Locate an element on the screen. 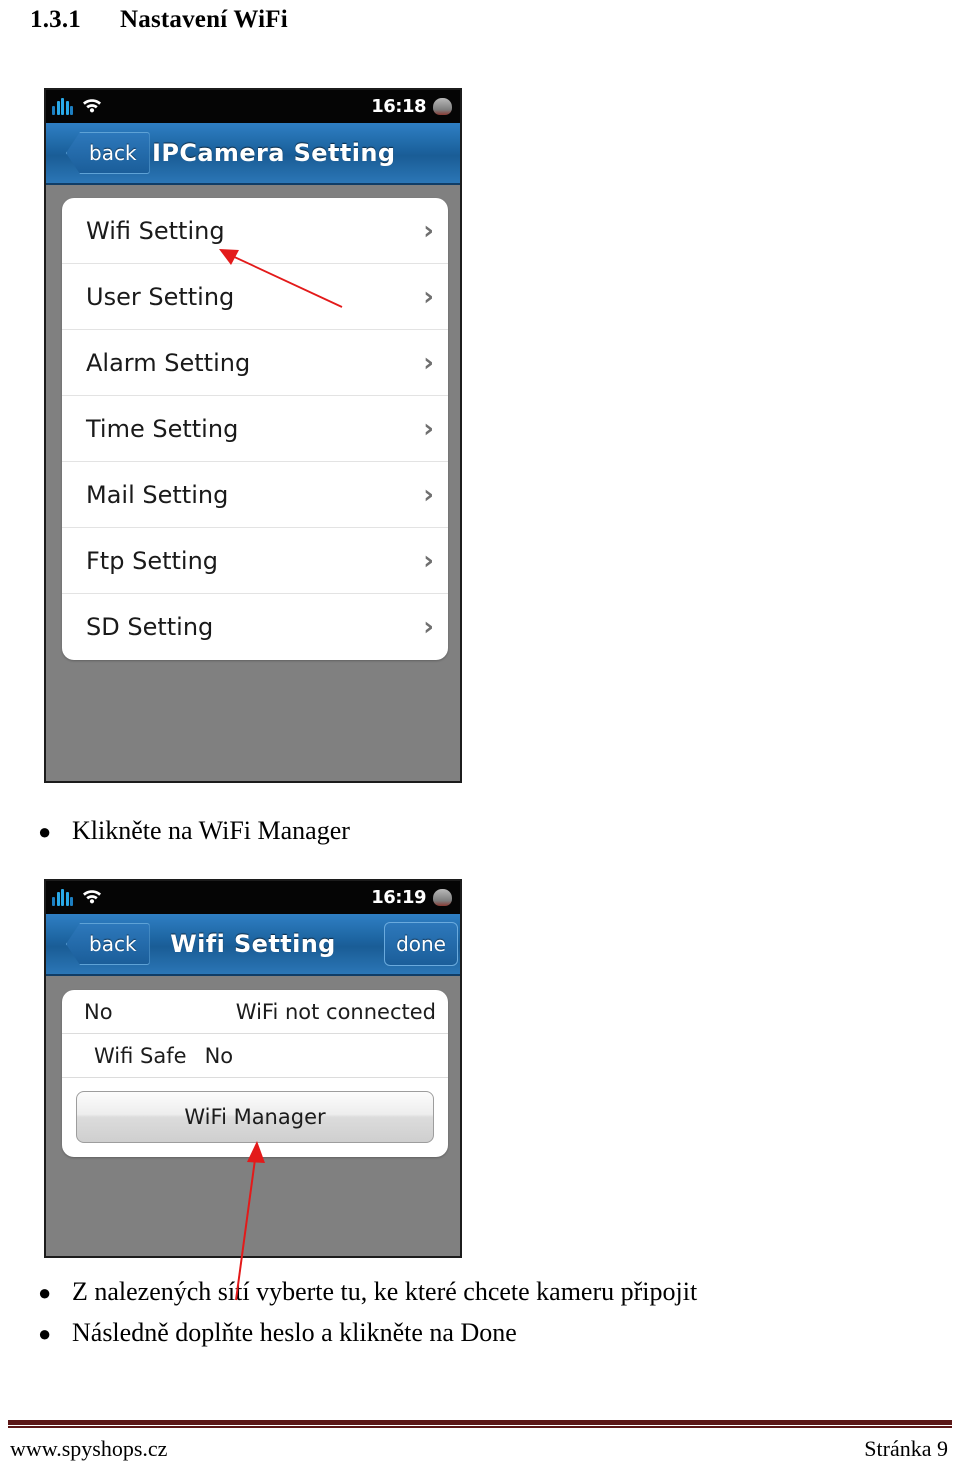  nav-bar: back IPCamera Setting is located at coordinates (253, 154).